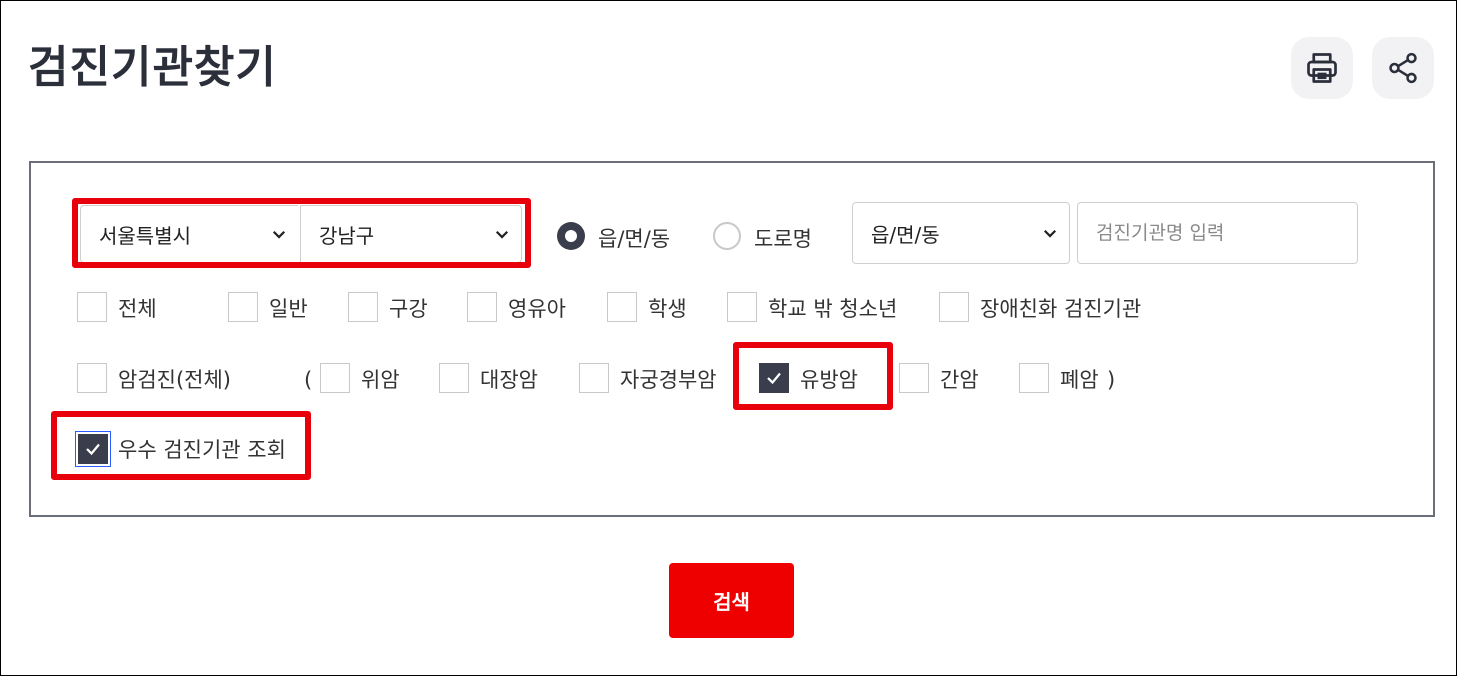  What do you see at coordinates (335, 378) in the screenshot?
I see `checkbox-stomach-cancer` at bounding box center [335, 378].